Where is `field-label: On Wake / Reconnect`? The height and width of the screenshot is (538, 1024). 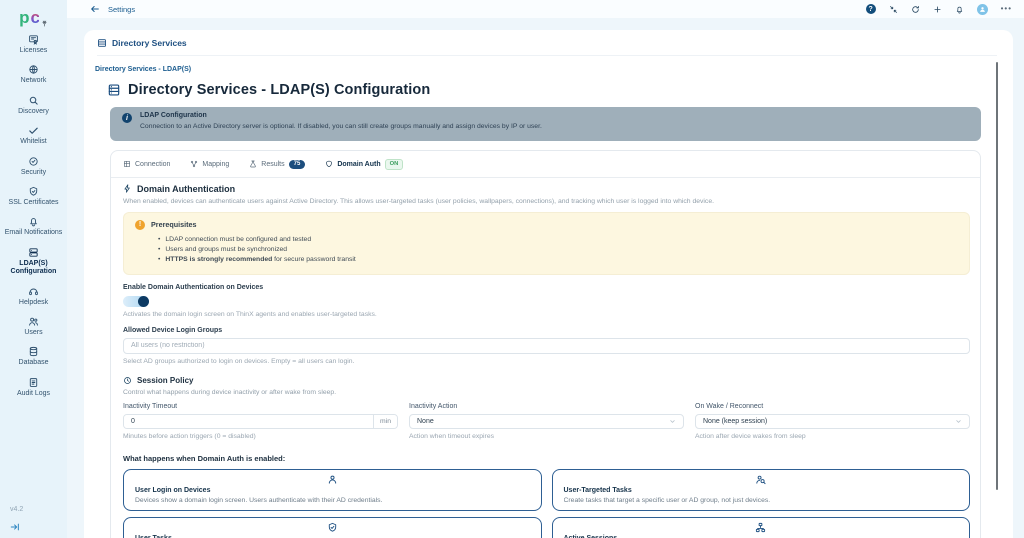
field-label: On Wake / Reconnect is located at coordinates (729, 406).